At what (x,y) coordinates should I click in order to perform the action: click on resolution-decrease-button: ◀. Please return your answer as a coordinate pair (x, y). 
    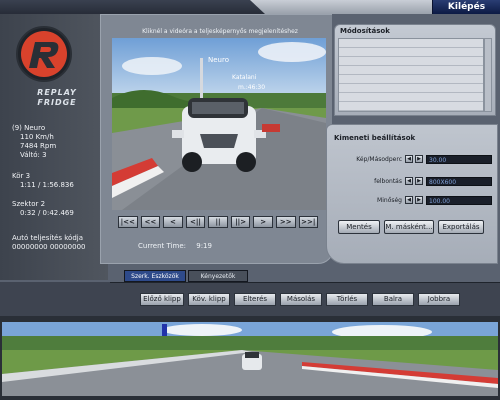
    Looking at the image, I should click on (409, 181).